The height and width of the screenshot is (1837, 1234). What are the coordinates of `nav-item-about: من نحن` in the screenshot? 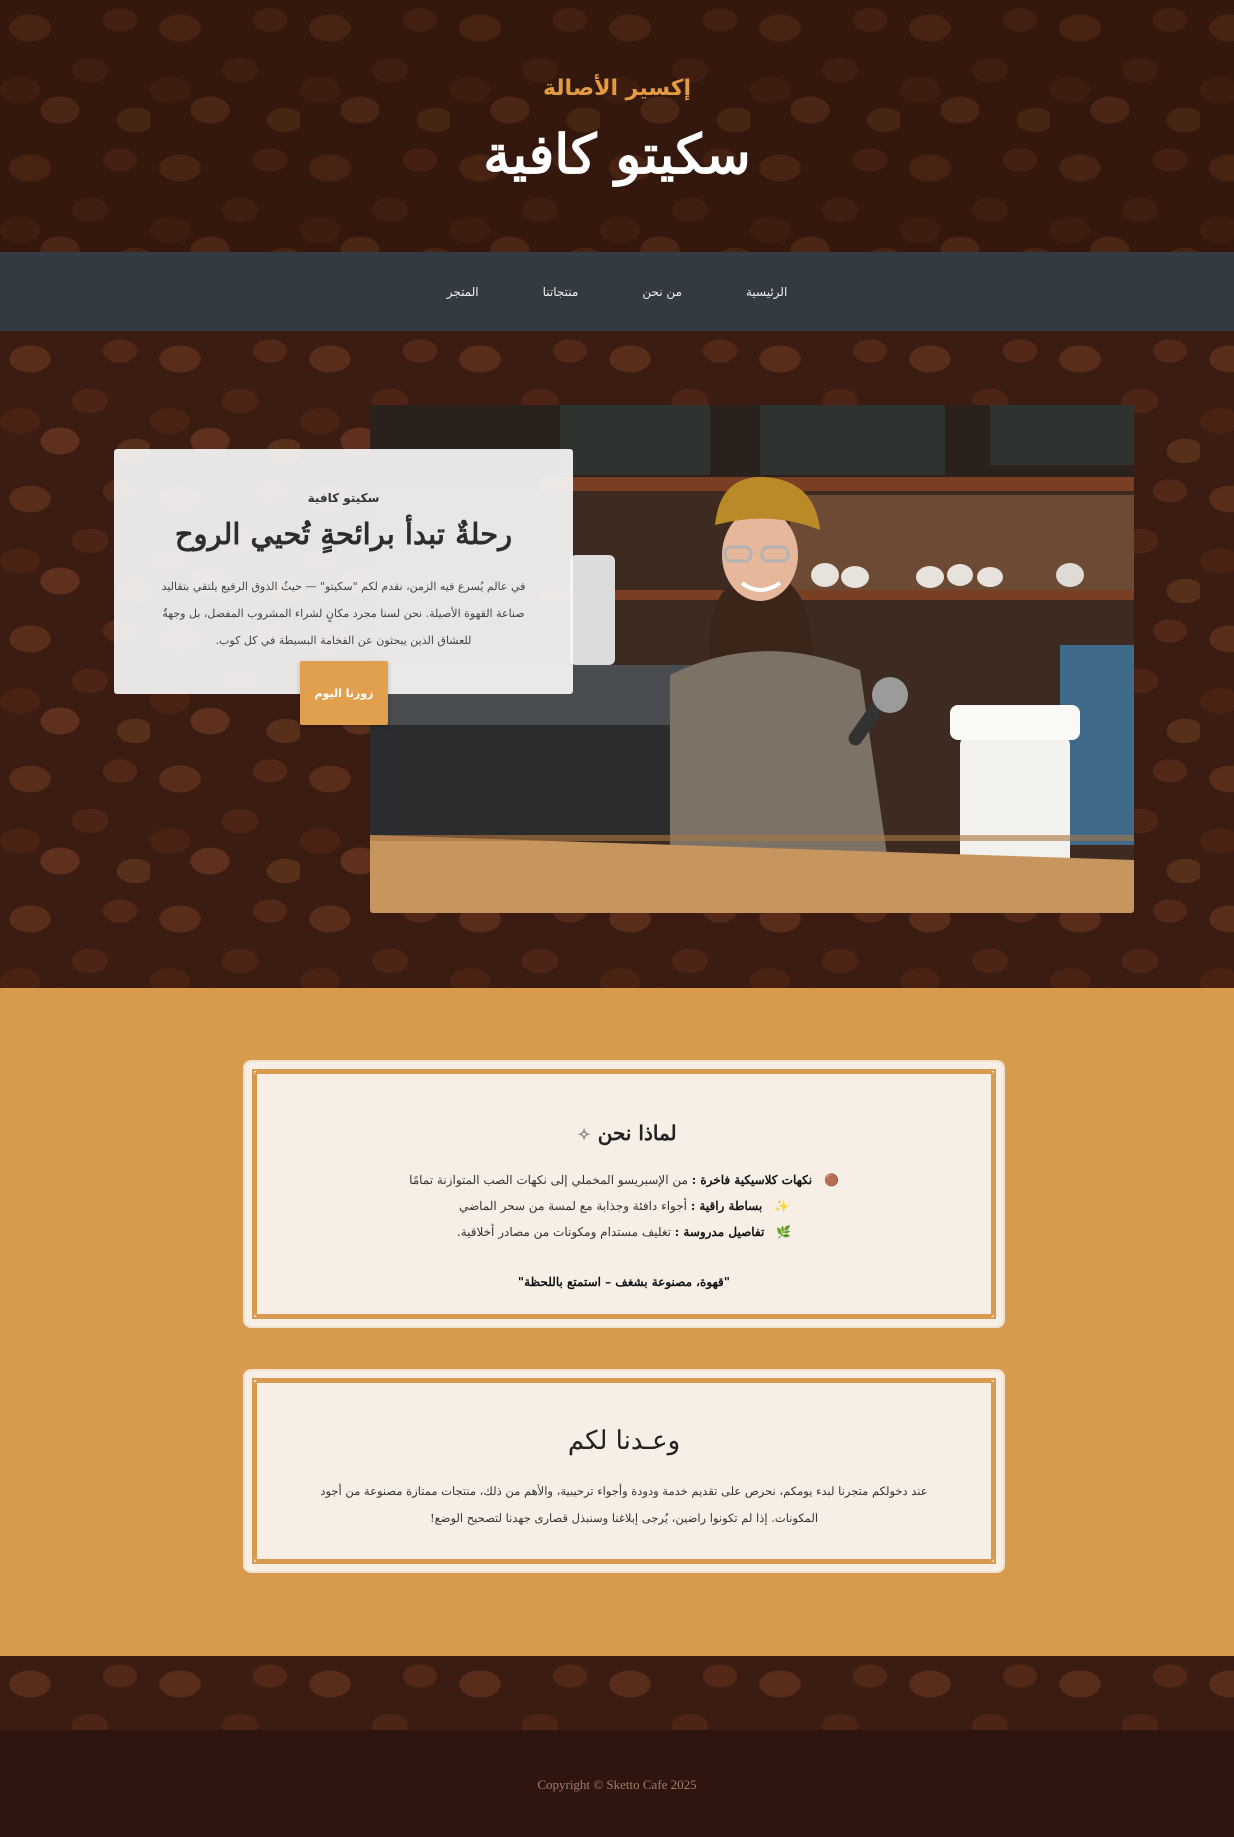 It's located at (662, 292).